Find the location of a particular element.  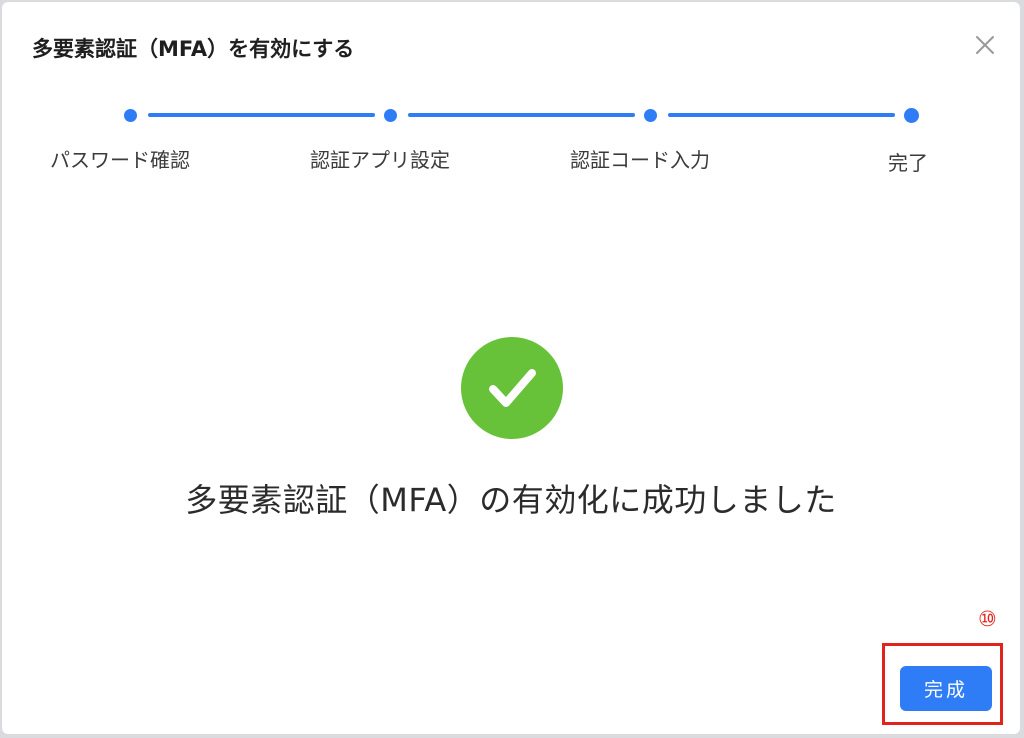

step-label-complete: 完了 is located at coordinates (908, 163).